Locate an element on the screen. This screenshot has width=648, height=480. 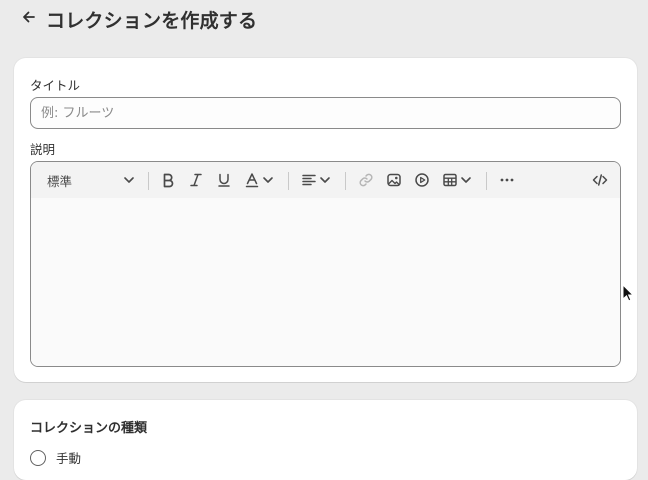
alignment-button is located at coordinates (316, 180).